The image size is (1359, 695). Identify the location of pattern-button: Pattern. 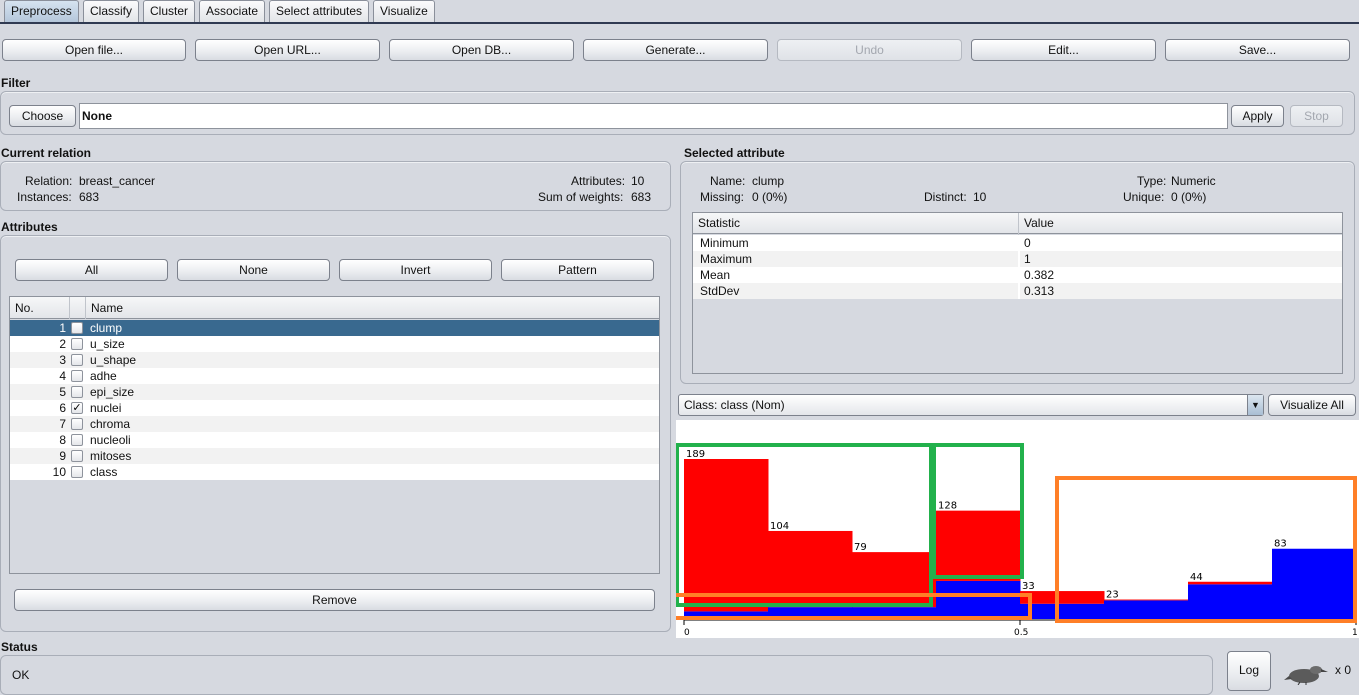
(577, 270).